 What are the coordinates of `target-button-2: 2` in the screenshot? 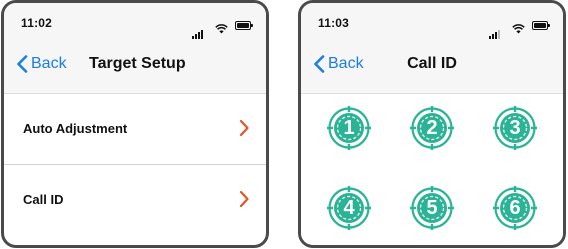 It's located at (432, 128).